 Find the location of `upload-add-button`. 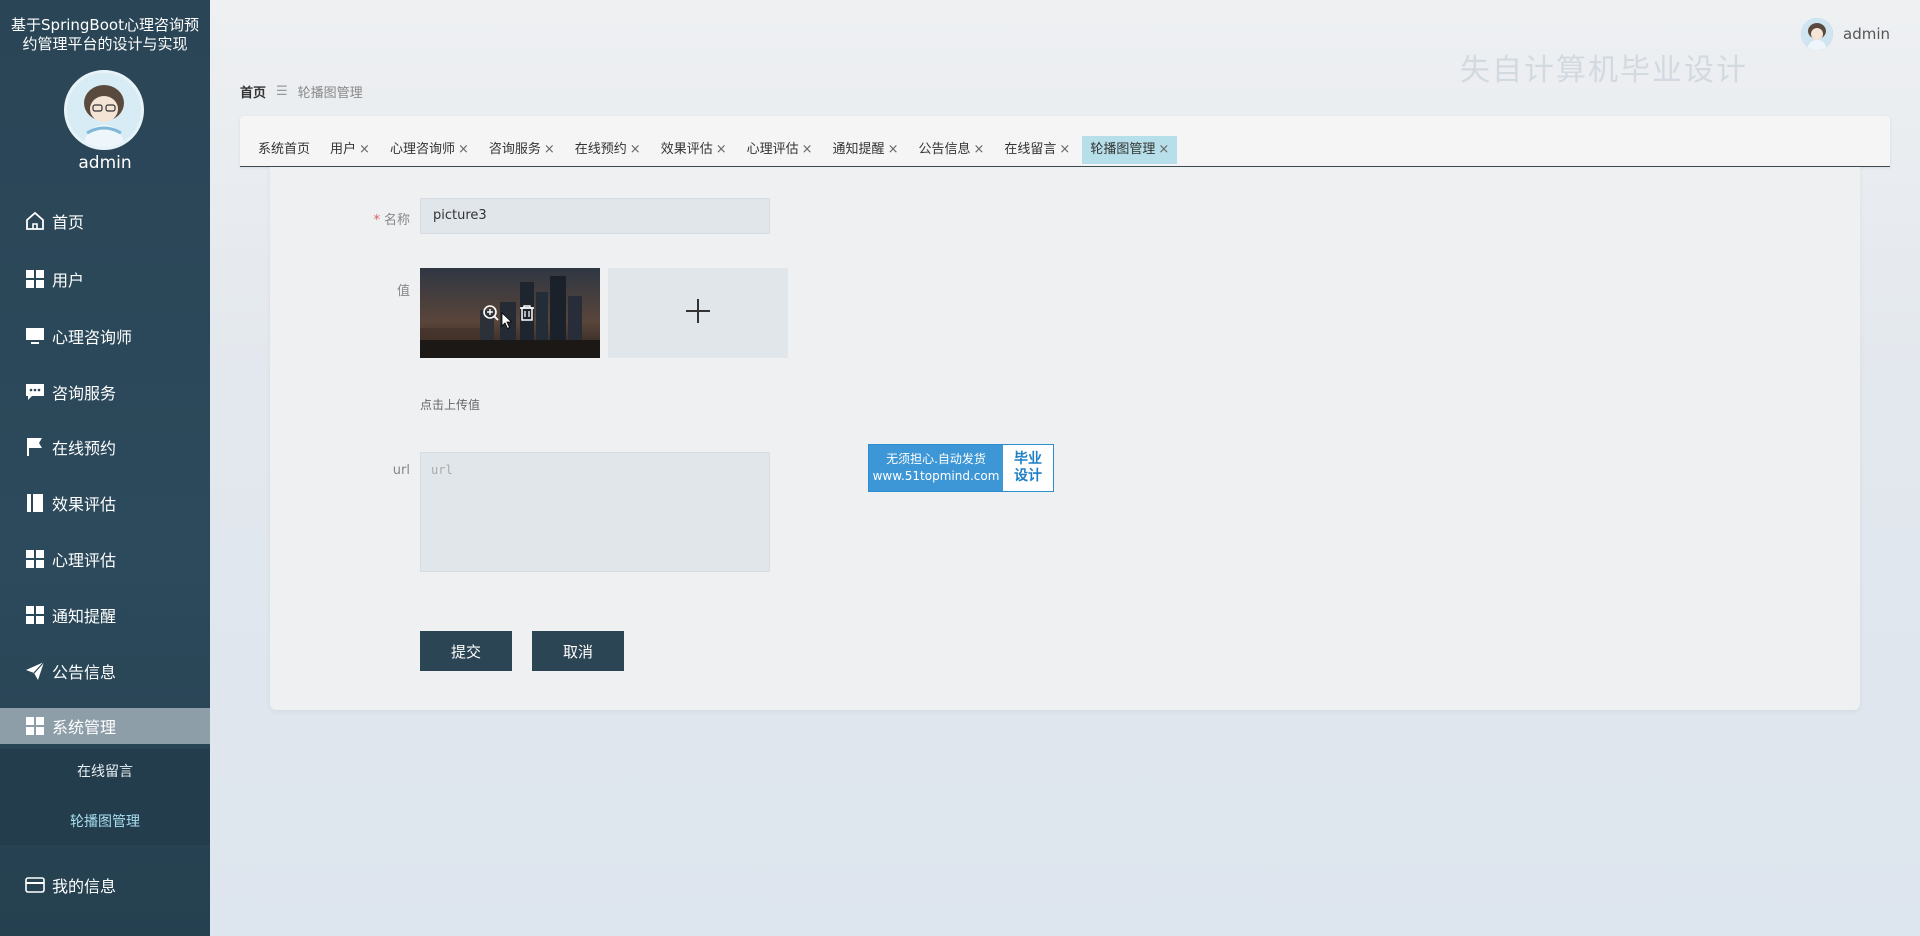

upload-add-button is located at coordinates (698, 313).